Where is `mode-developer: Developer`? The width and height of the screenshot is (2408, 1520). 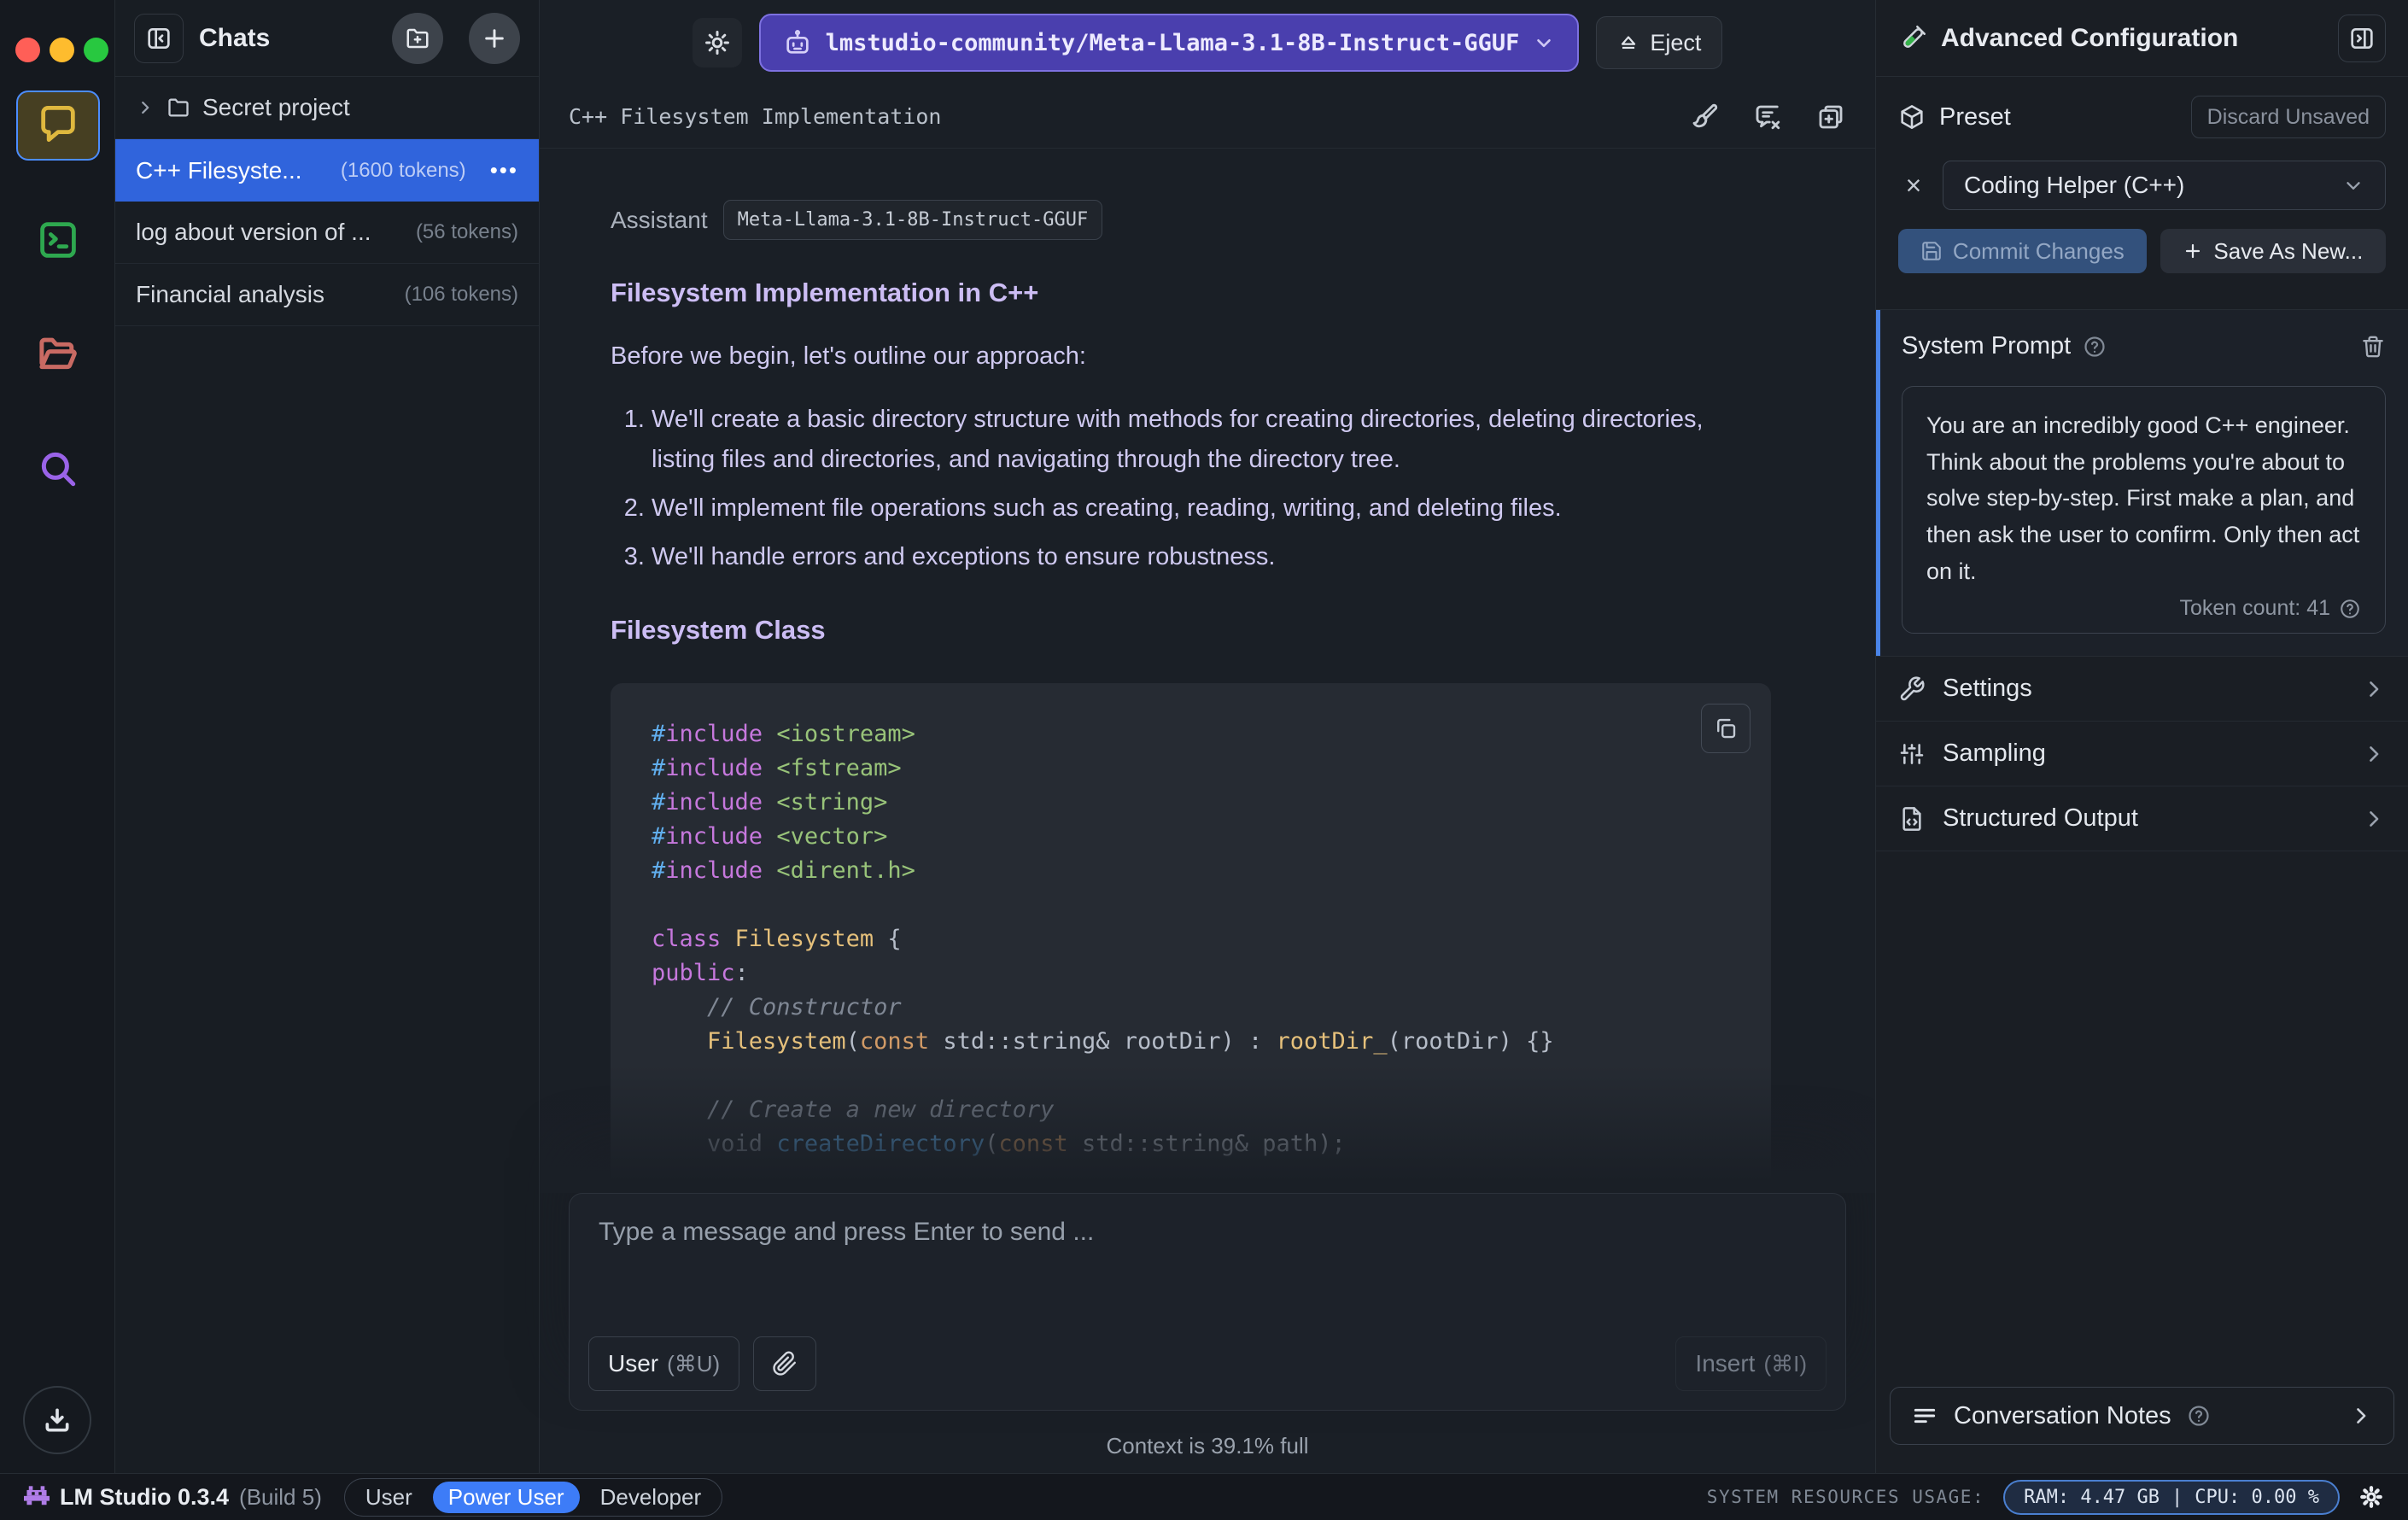 mode-developer: Developer is located at coordinates (651, 1497).